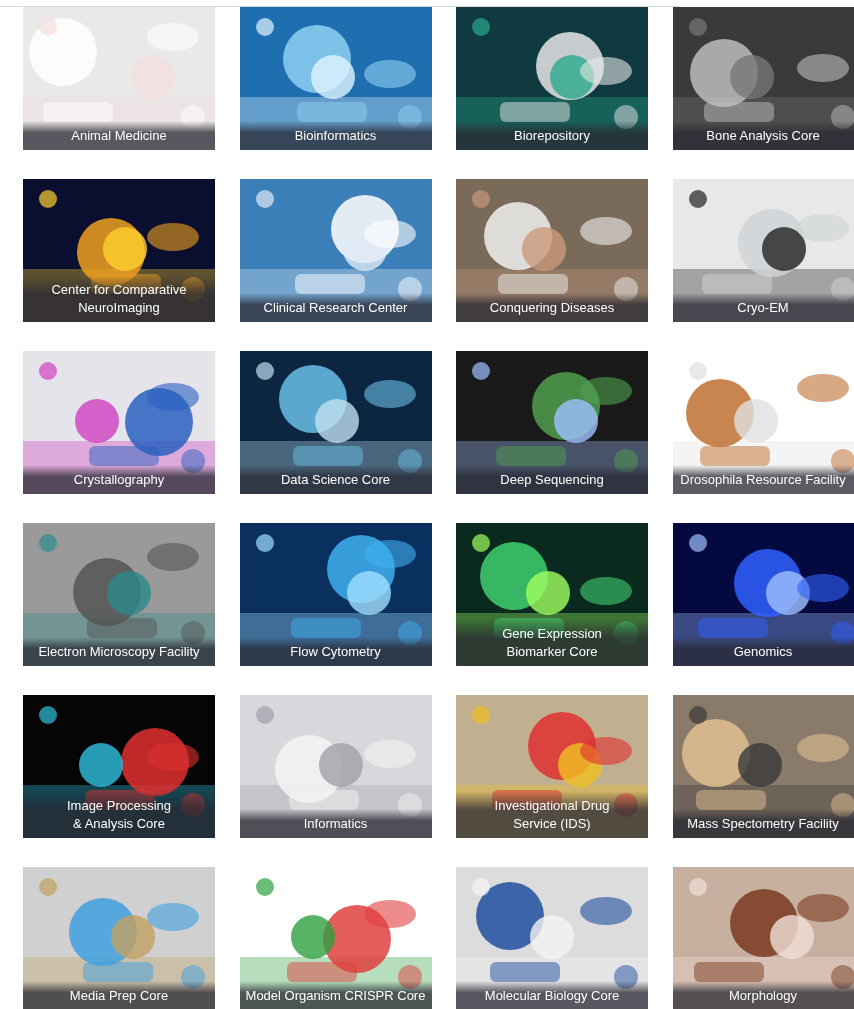 The width and height of the screenshot is (854, 1009). What do you see at coordinates (552, 995) in the screenshot?
I see `tile-label: Molecular Biology Core` at bounding box center [552, 995].